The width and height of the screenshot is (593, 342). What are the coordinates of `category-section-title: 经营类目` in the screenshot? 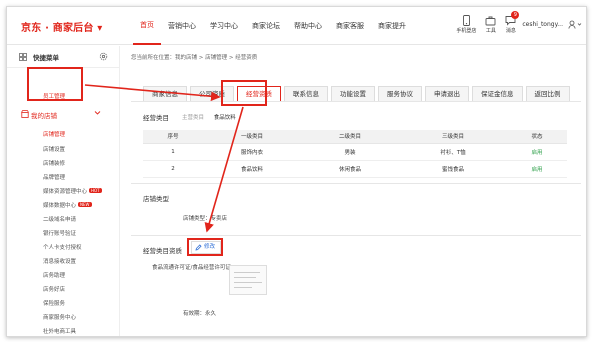 It's located at (156, 118).